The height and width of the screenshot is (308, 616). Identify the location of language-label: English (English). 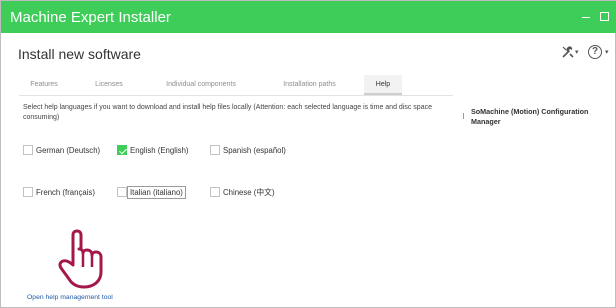
(159, 150).